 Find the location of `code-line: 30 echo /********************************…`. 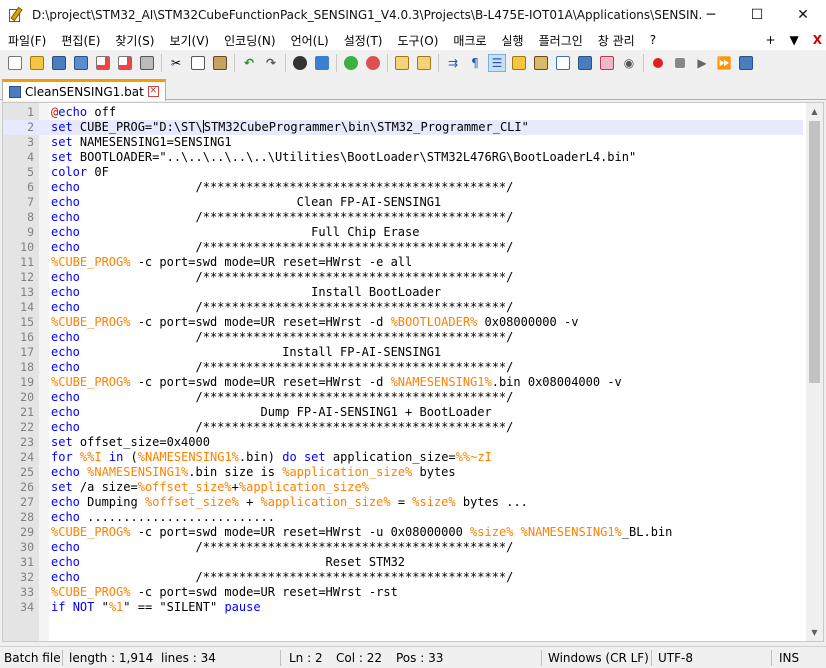

code-line: 30 echo /********************************… is located at coordinates (403, 547).